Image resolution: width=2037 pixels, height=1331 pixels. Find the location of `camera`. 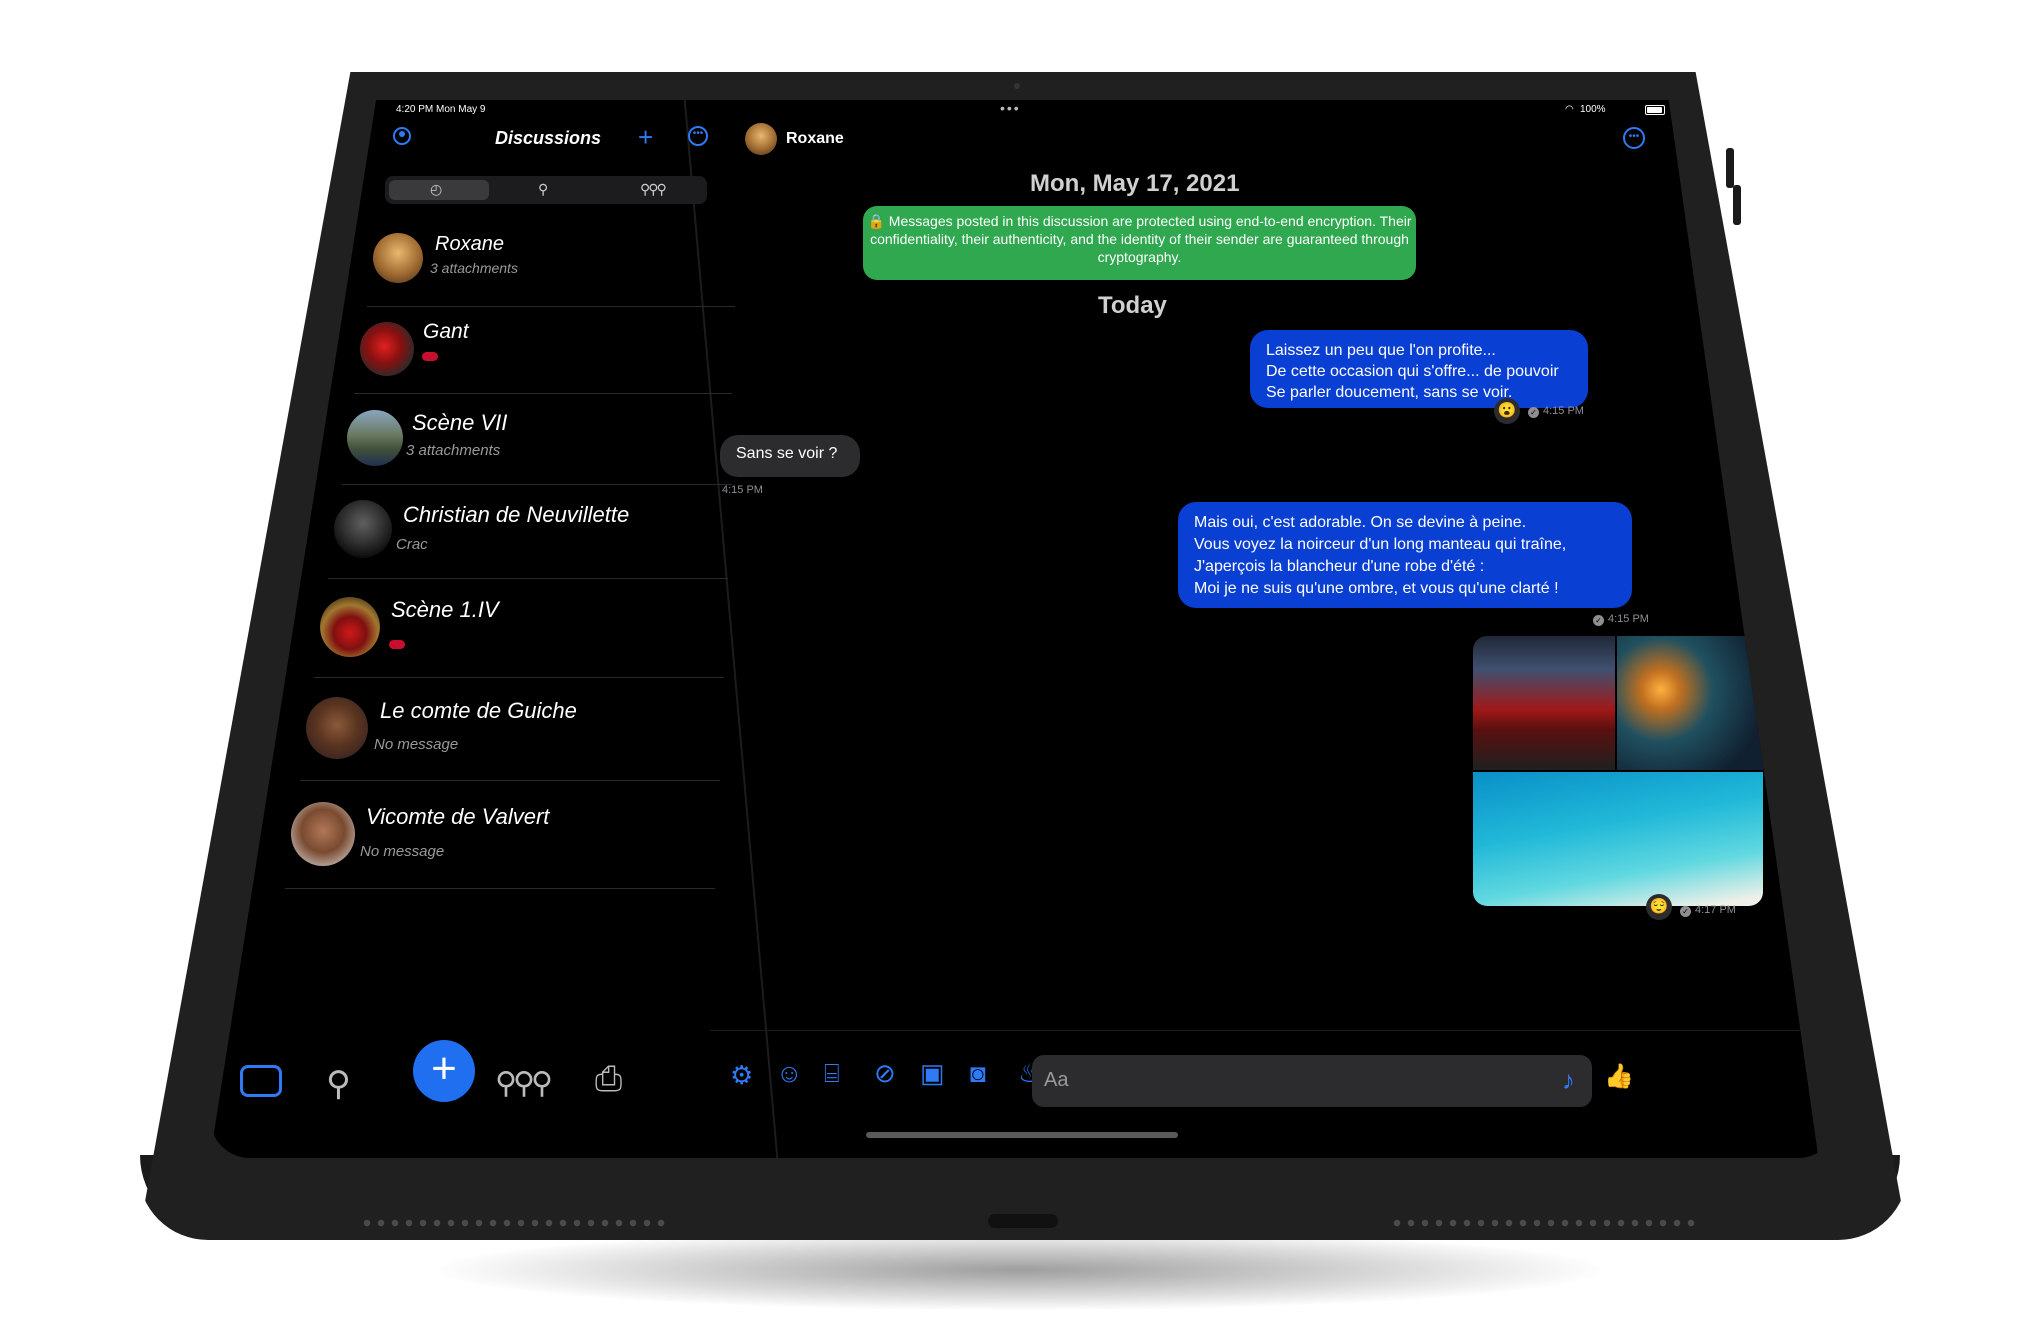

camera is located at coordinates (1017, 86).